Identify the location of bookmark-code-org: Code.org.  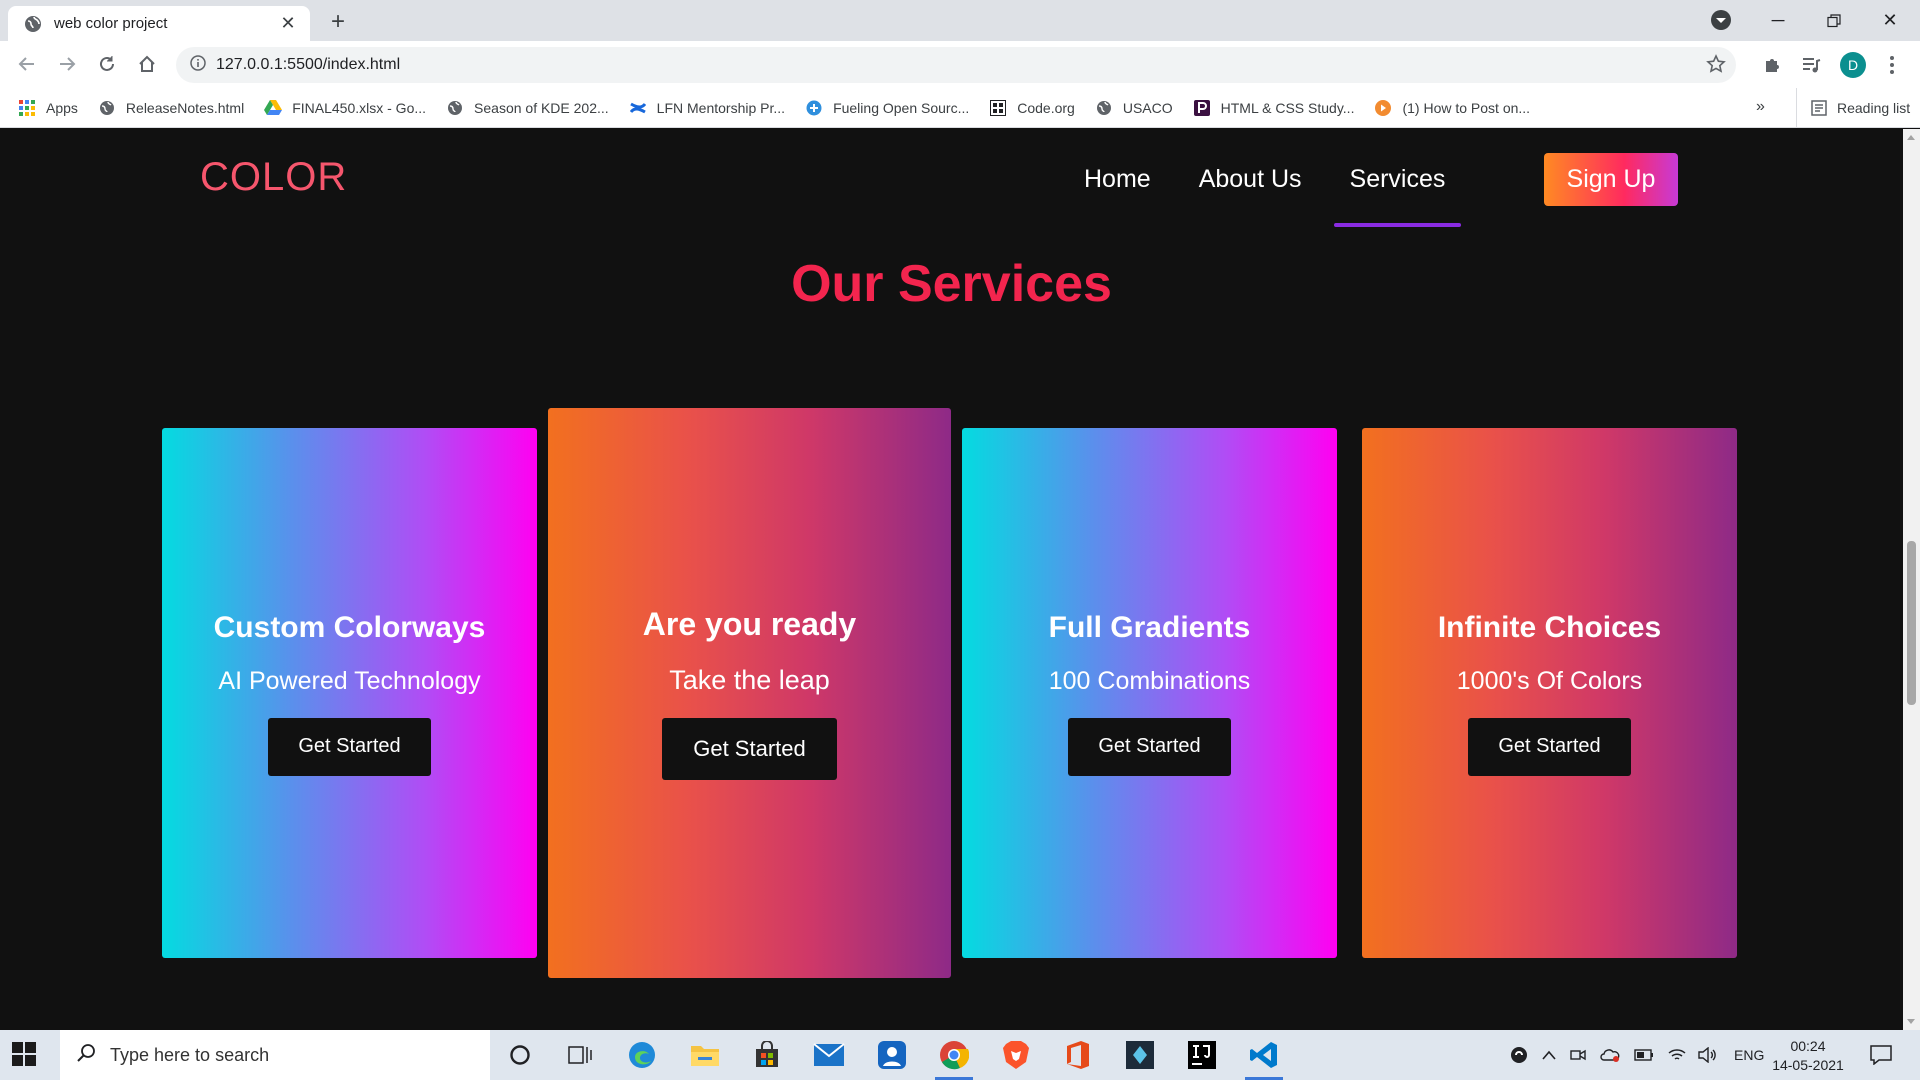
(1032, 108).